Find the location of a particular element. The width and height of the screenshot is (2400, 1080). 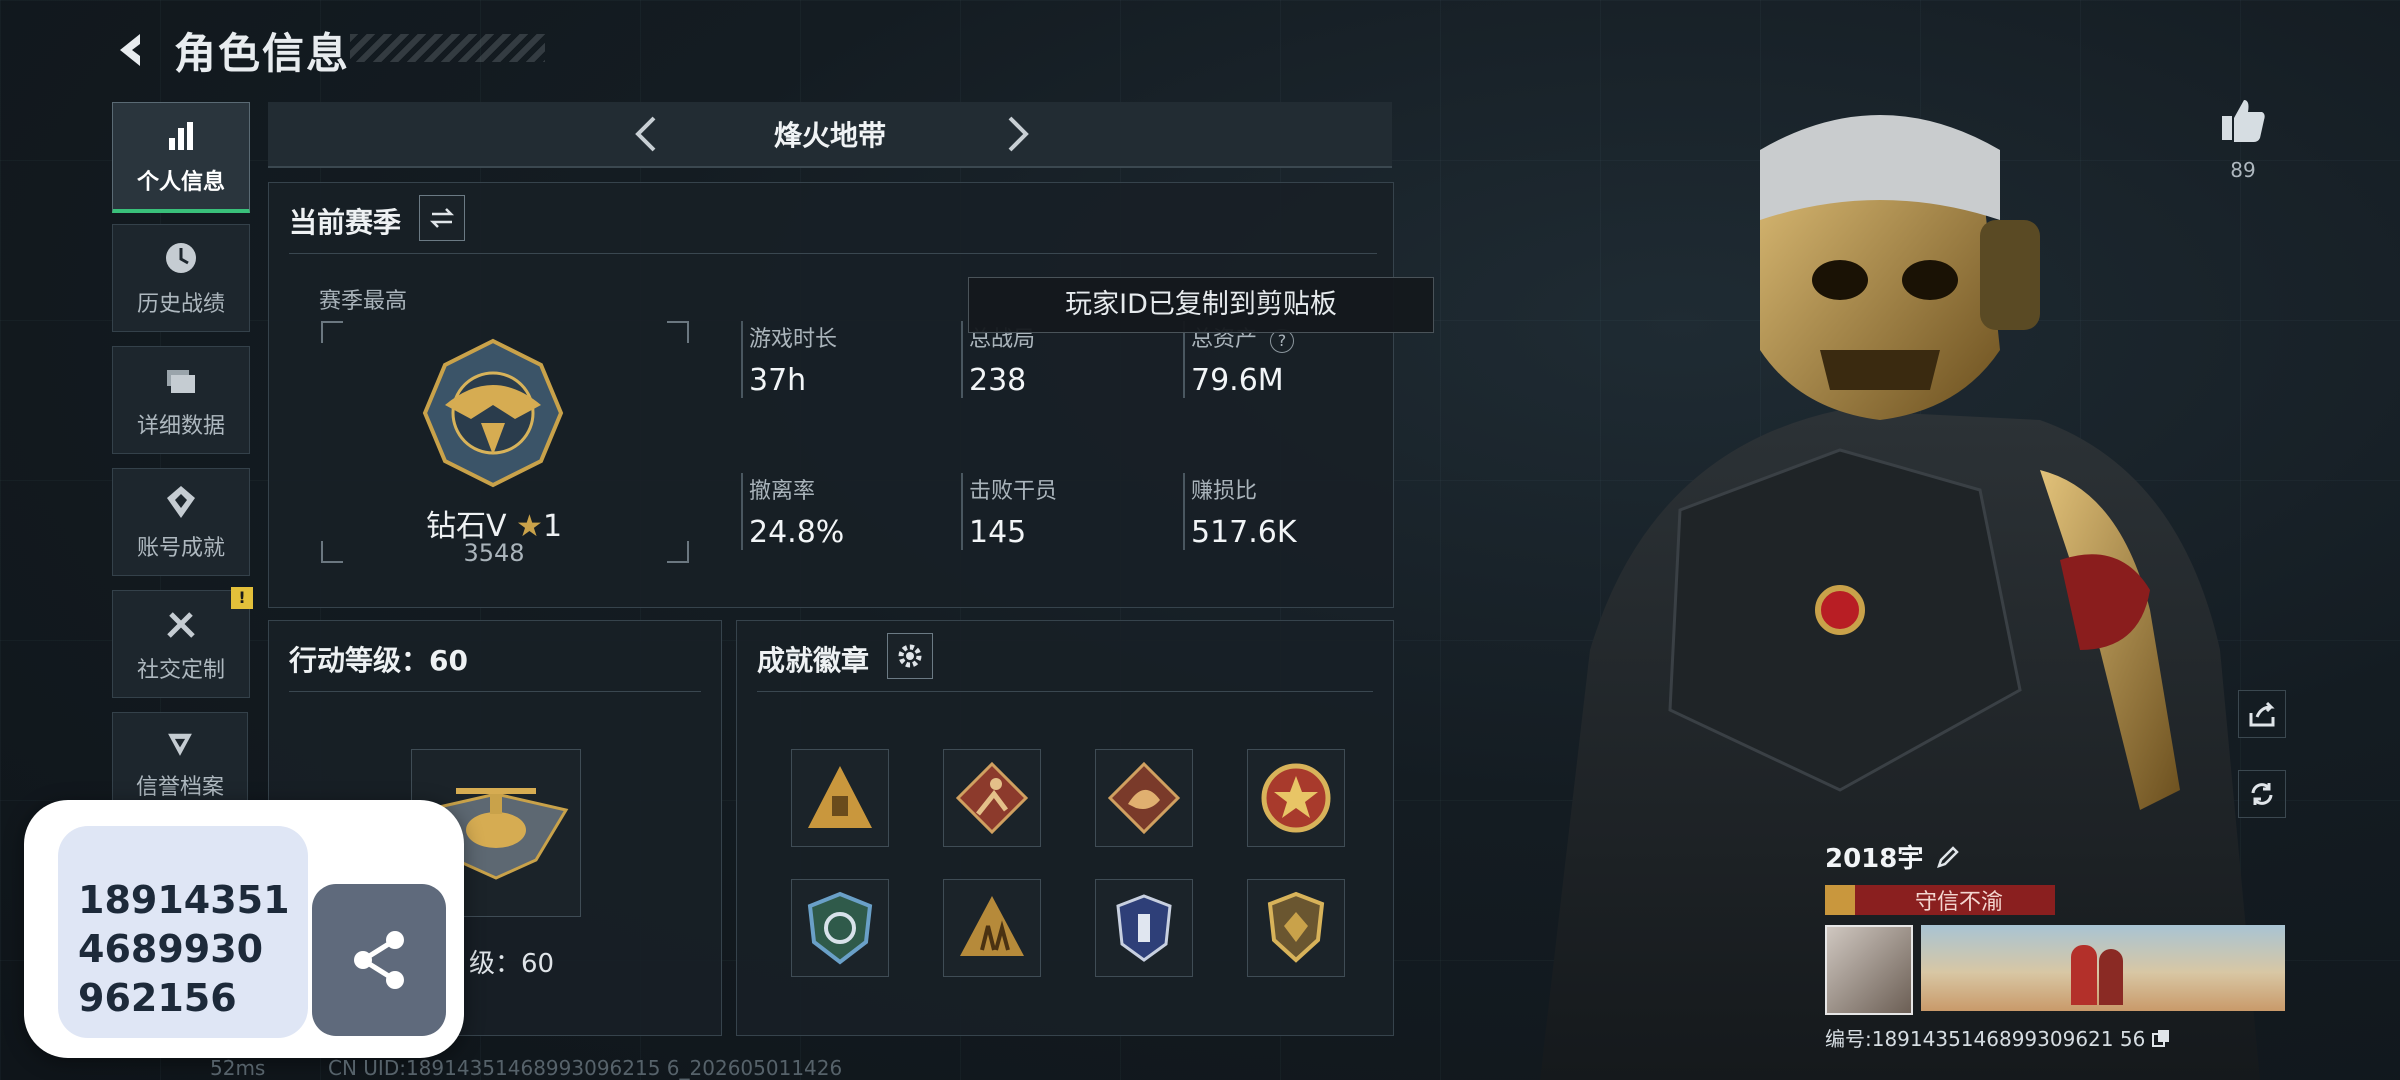

sidebar-item-label: 账号成就 is located at coordinates (180, 548).